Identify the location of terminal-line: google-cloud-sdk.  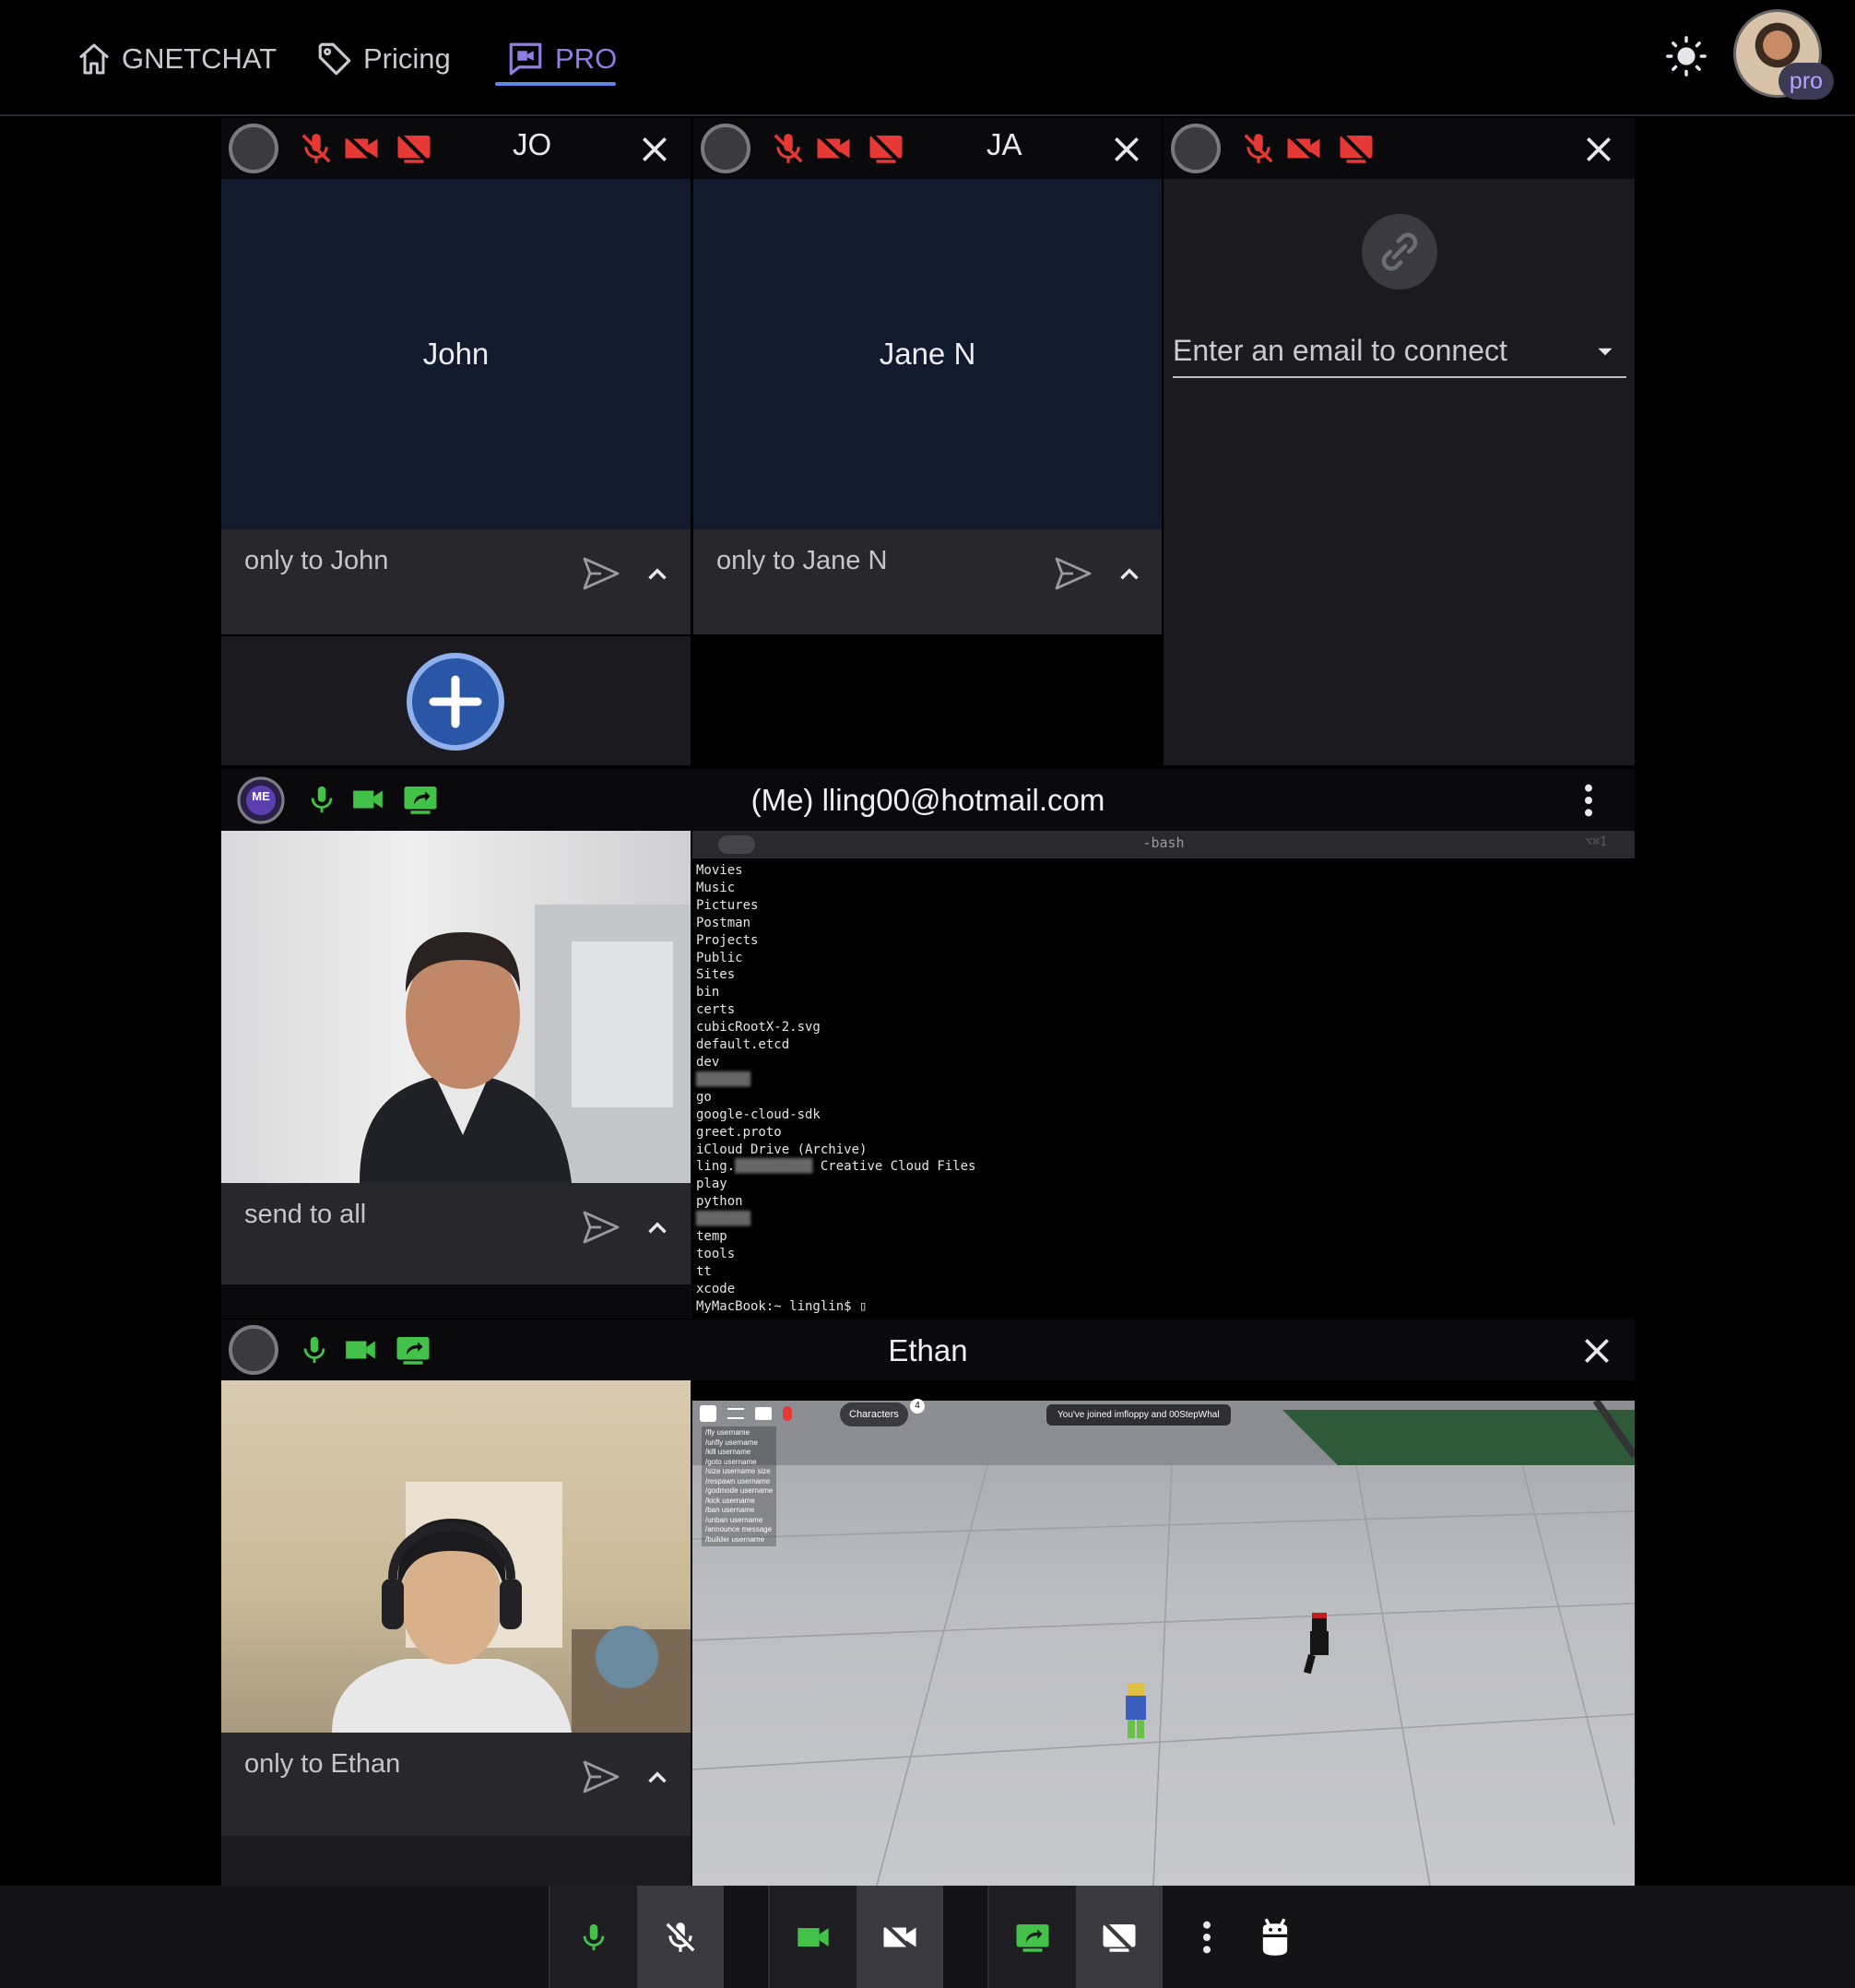
(759, 1114).